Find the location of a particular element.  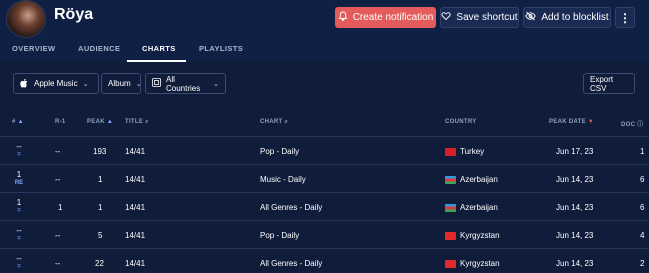

artist-name: Röya is located at coordinates (74, 14).